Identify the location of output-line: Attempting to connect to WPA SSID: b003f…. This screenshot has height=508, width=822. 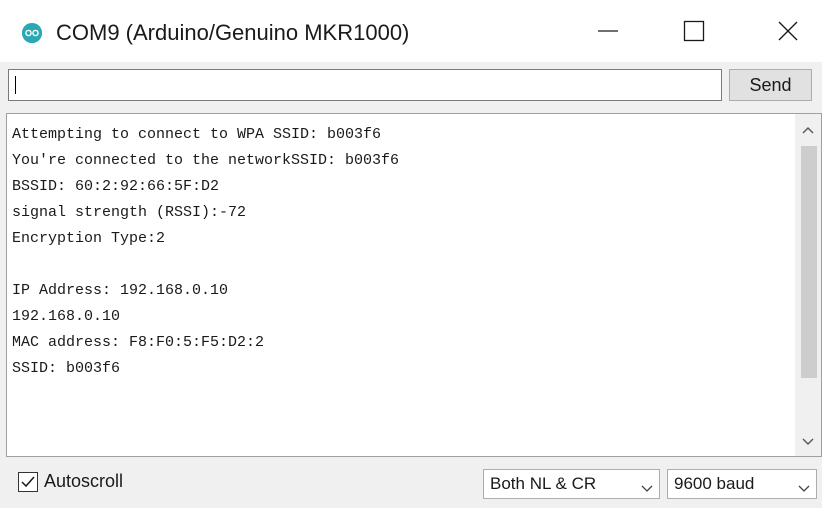
(197, 134).